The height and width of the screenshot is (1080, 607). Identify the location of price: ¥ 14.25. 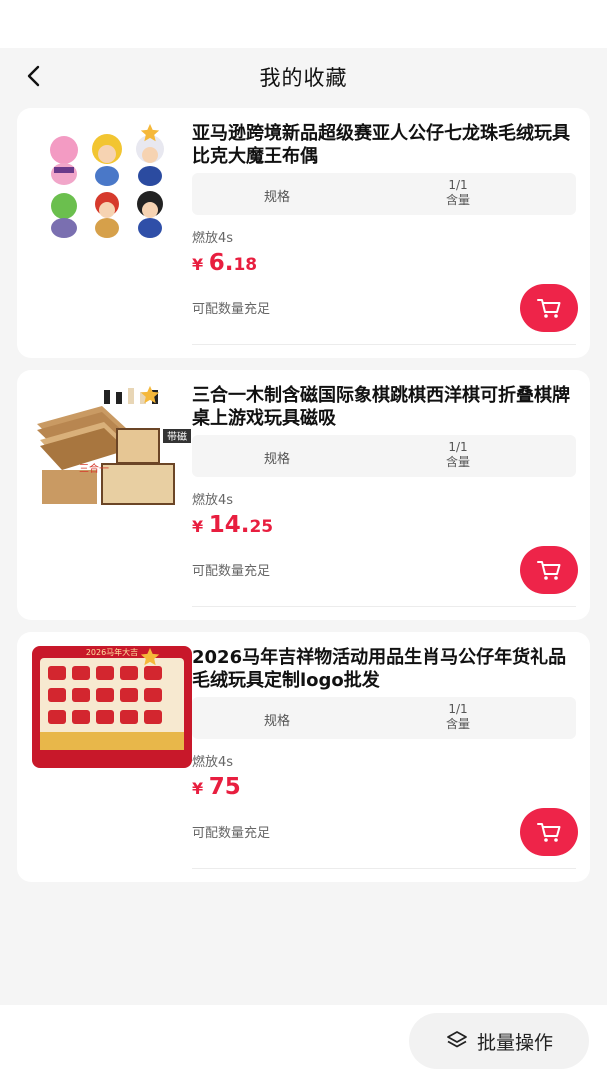
(384, 525).